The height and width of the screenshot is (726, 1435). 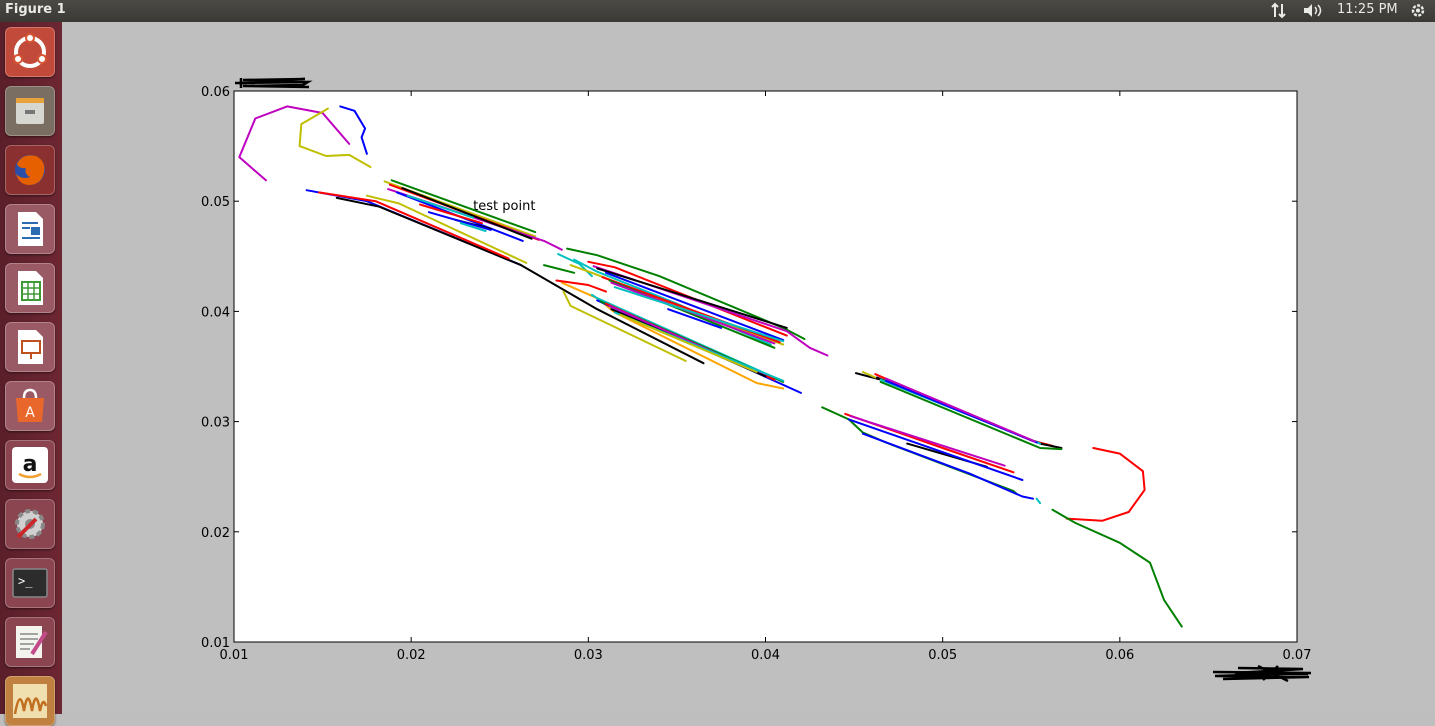 I want to click on x-tick-label: 0.06, so click(x=1119, y=655).